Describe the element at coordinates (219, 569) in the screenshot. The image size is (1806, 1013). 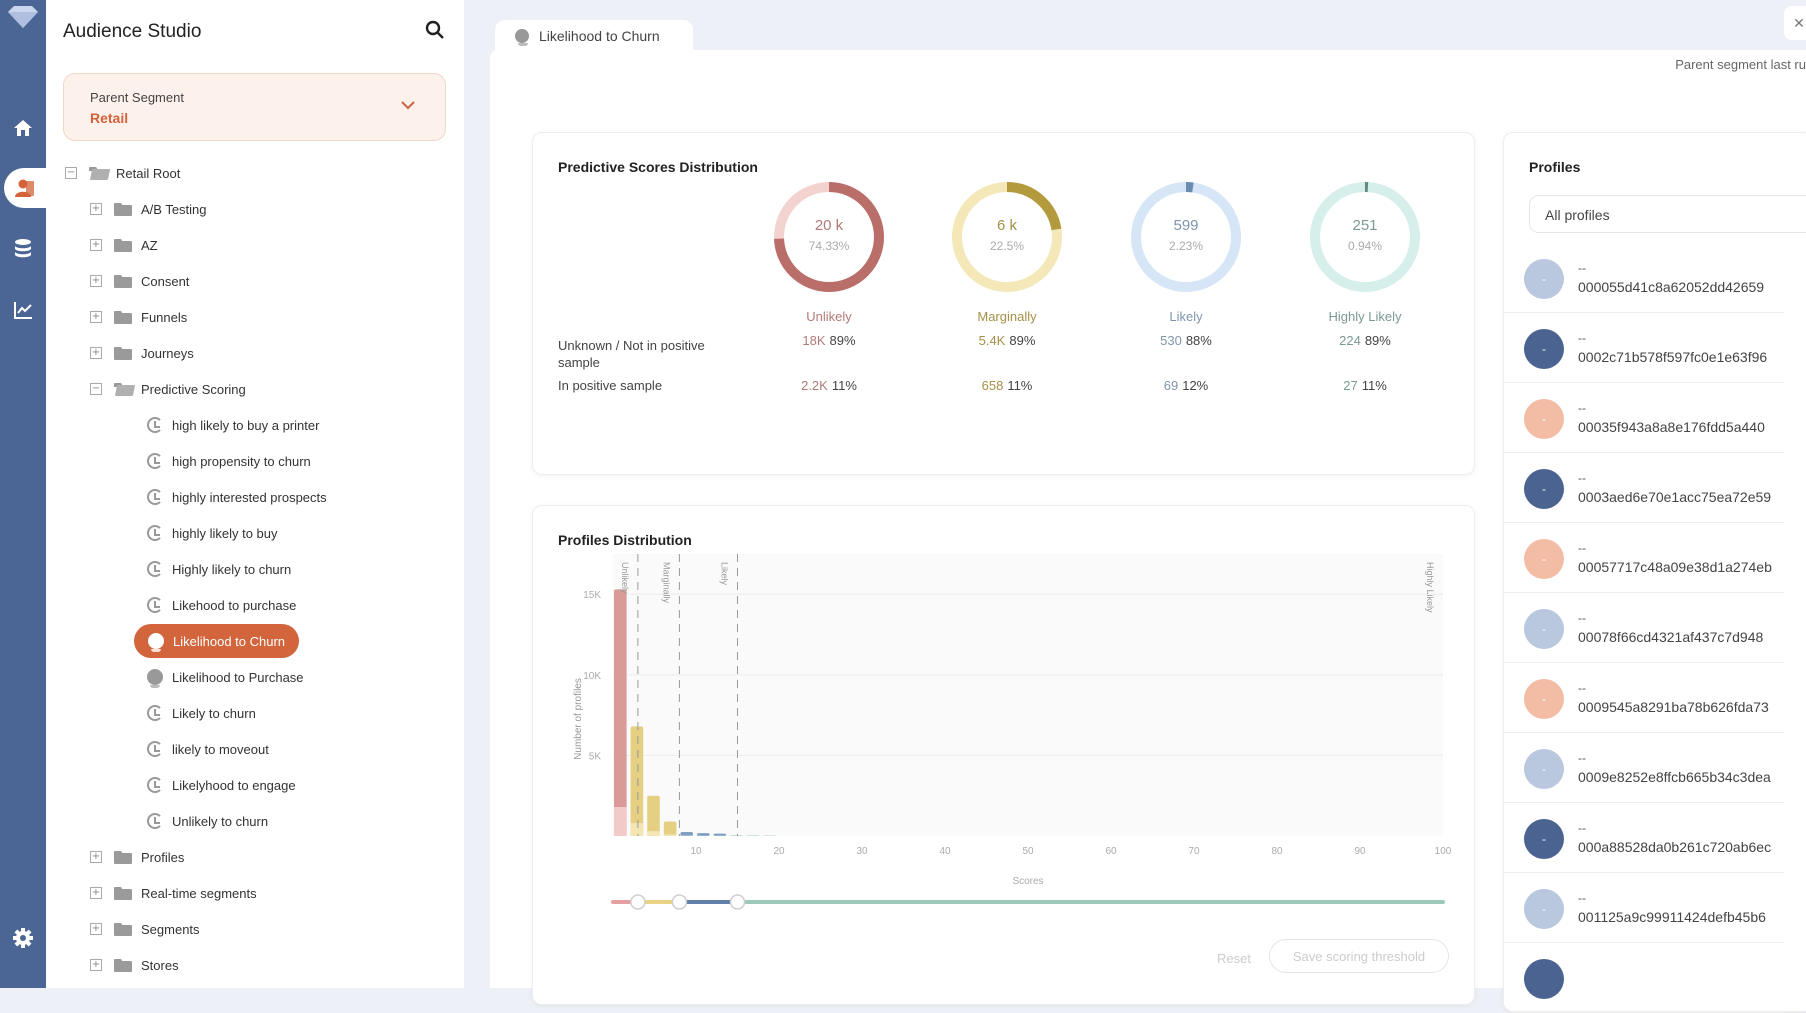
I see `tree-item: Highly likely to churn` at that location.